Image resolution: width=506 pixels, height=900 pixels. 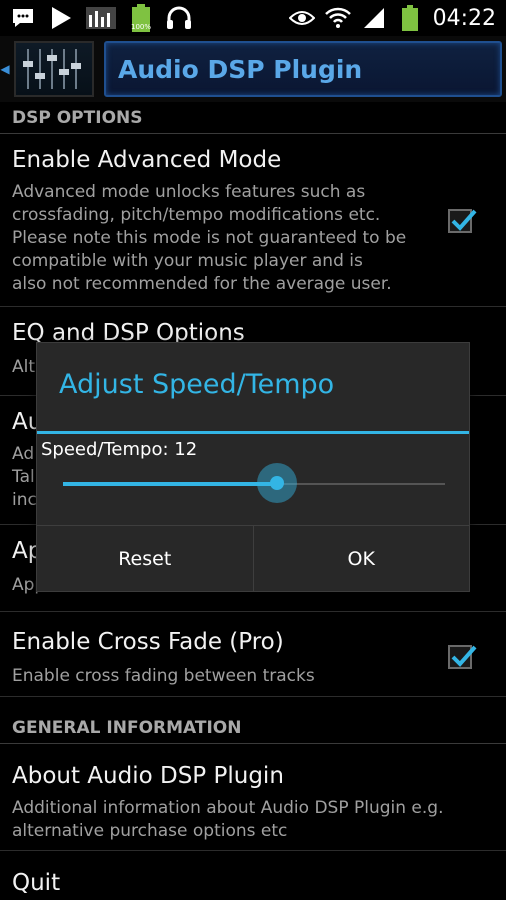 What do you see at coordinates (187, 261) in the screenshot?
I see `summary-line: compatible with your music player and is` at bounding box center [187, 261].